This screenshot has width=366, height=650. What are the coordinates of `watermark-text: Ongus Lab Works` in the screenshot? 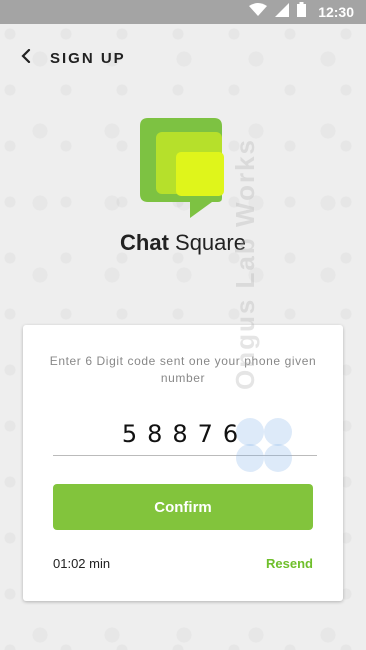 It's located at (245, 264).